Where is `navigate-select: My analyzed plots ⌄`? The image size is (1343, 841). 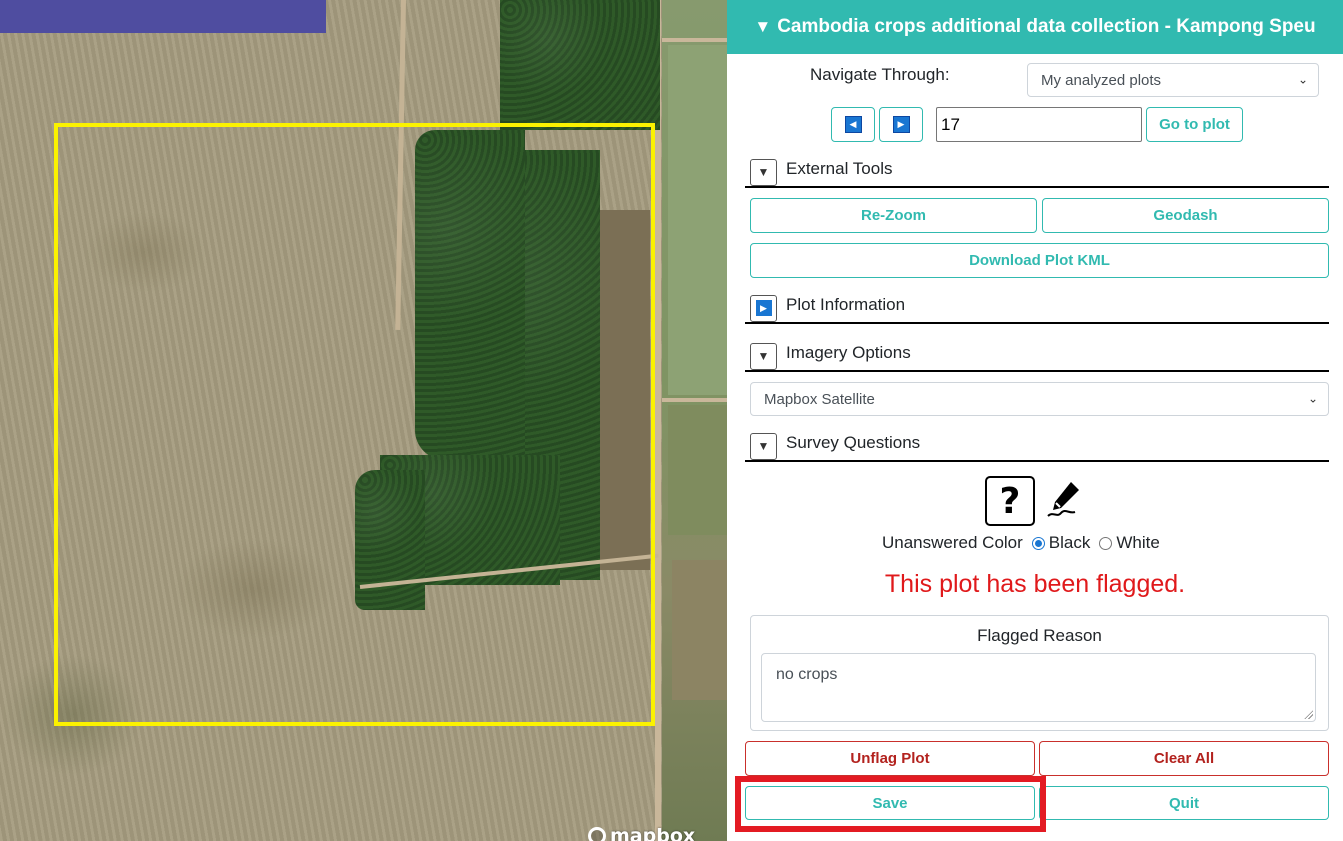 navigate-select: My analyzed plots ⌄ is located at coordinates (1173, 80).